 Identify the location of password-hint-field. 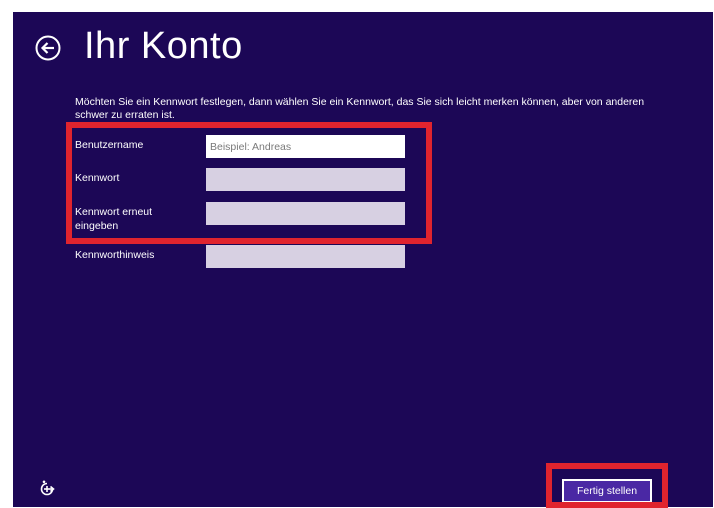
(305, 256).